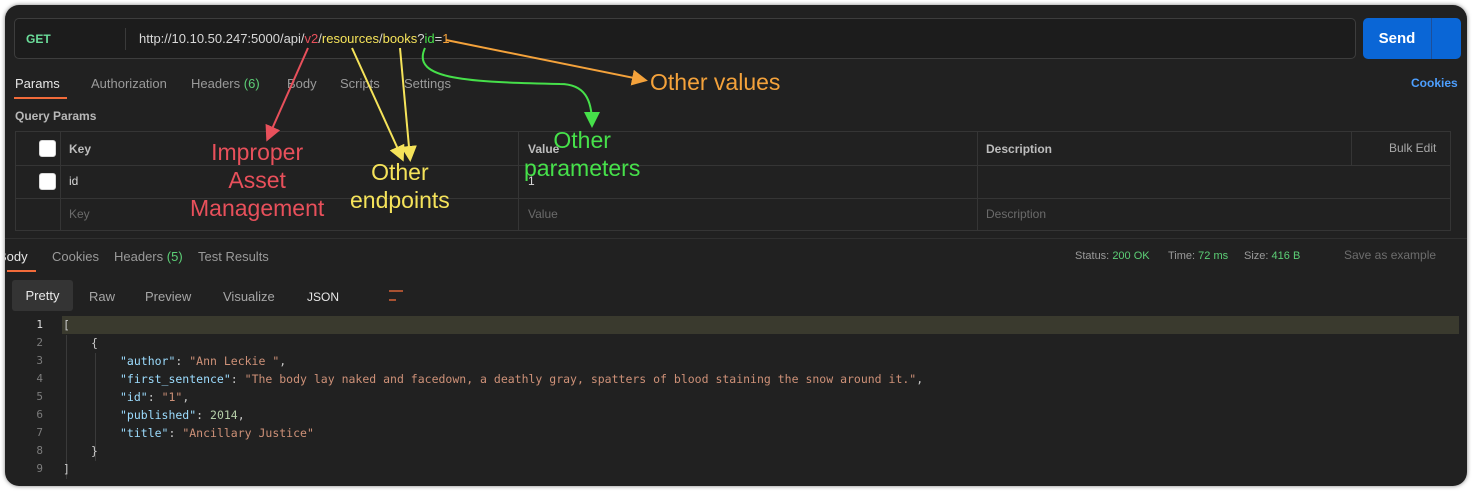 This screenshot has height=491, width=1472. I want to click on line-number: 8, so click(39, 450).